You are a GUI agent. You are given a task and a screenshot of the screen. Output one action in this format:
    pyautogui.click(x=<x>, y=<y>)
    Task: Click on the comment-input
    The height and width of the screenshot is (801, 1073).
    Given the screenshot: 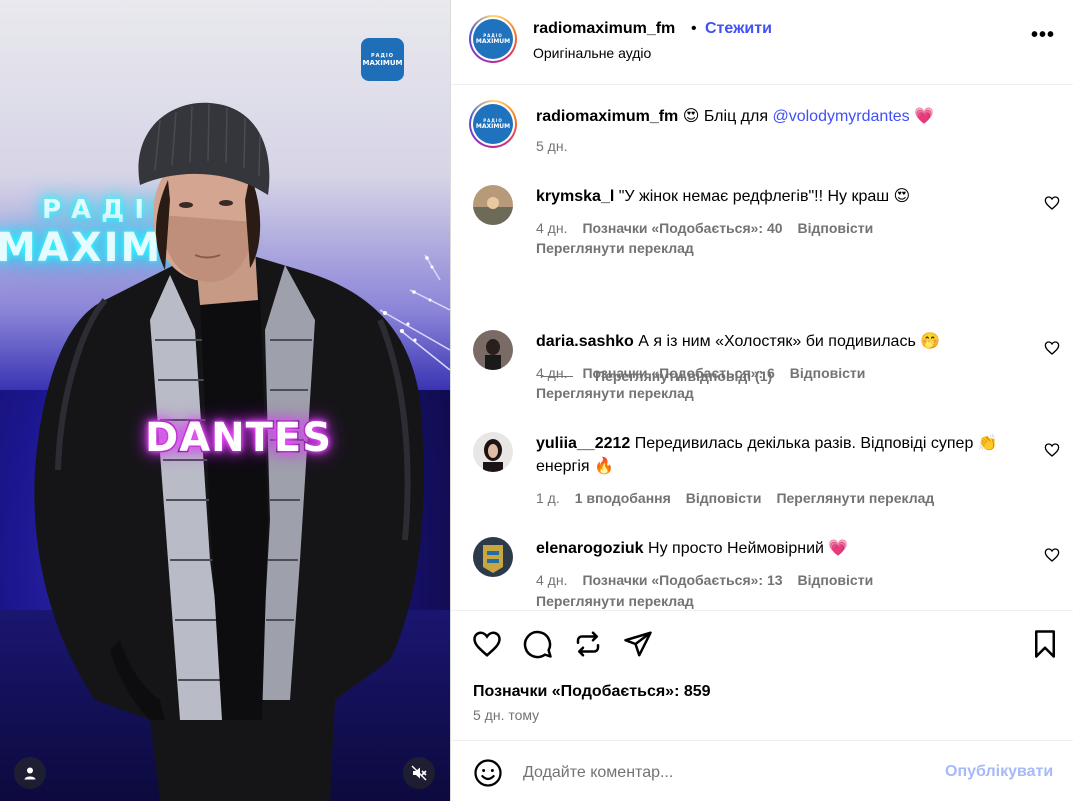 What is the action you would take?
    pyautogui.click(x=723, y=773)
    